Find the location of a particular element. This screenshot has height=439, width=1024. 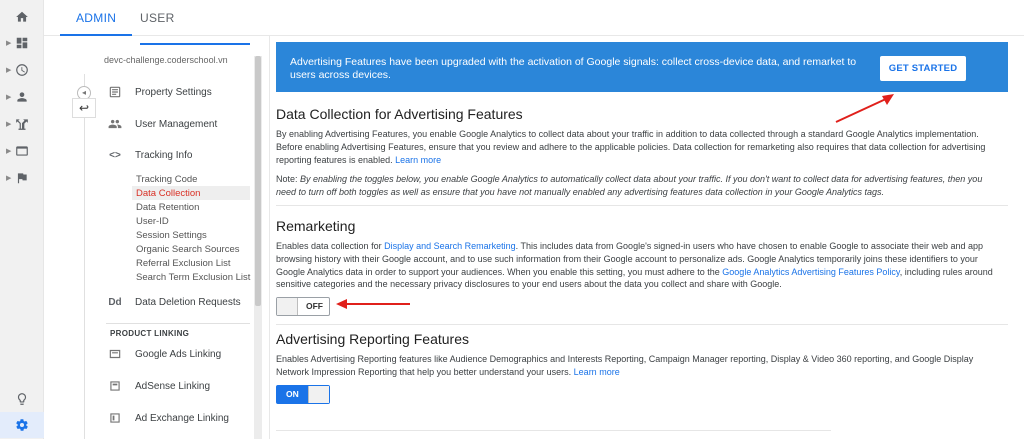

nav-label: Google Ads Linking is located at coordinates (178, 354).